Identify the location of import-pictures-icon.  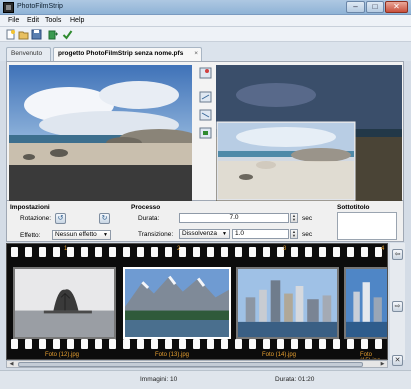
(53, 34).